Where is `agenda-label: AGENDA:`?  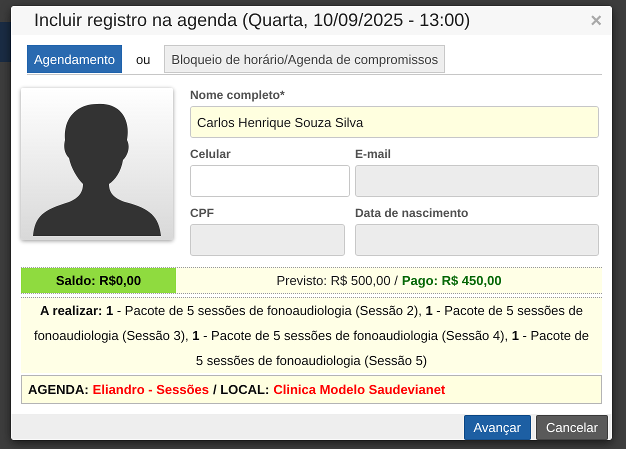 agenda-label: AGENDA: is located at coordinates (58, 390).